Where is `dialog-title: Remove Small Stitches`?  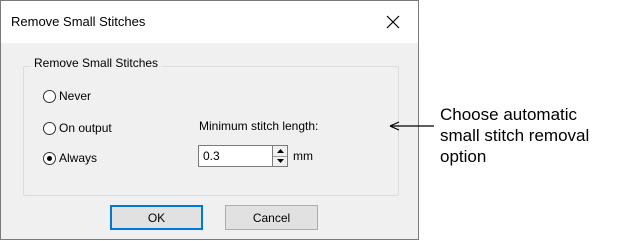 dialog-title: Remove Small Stitches is located at coordinates (78, 21).